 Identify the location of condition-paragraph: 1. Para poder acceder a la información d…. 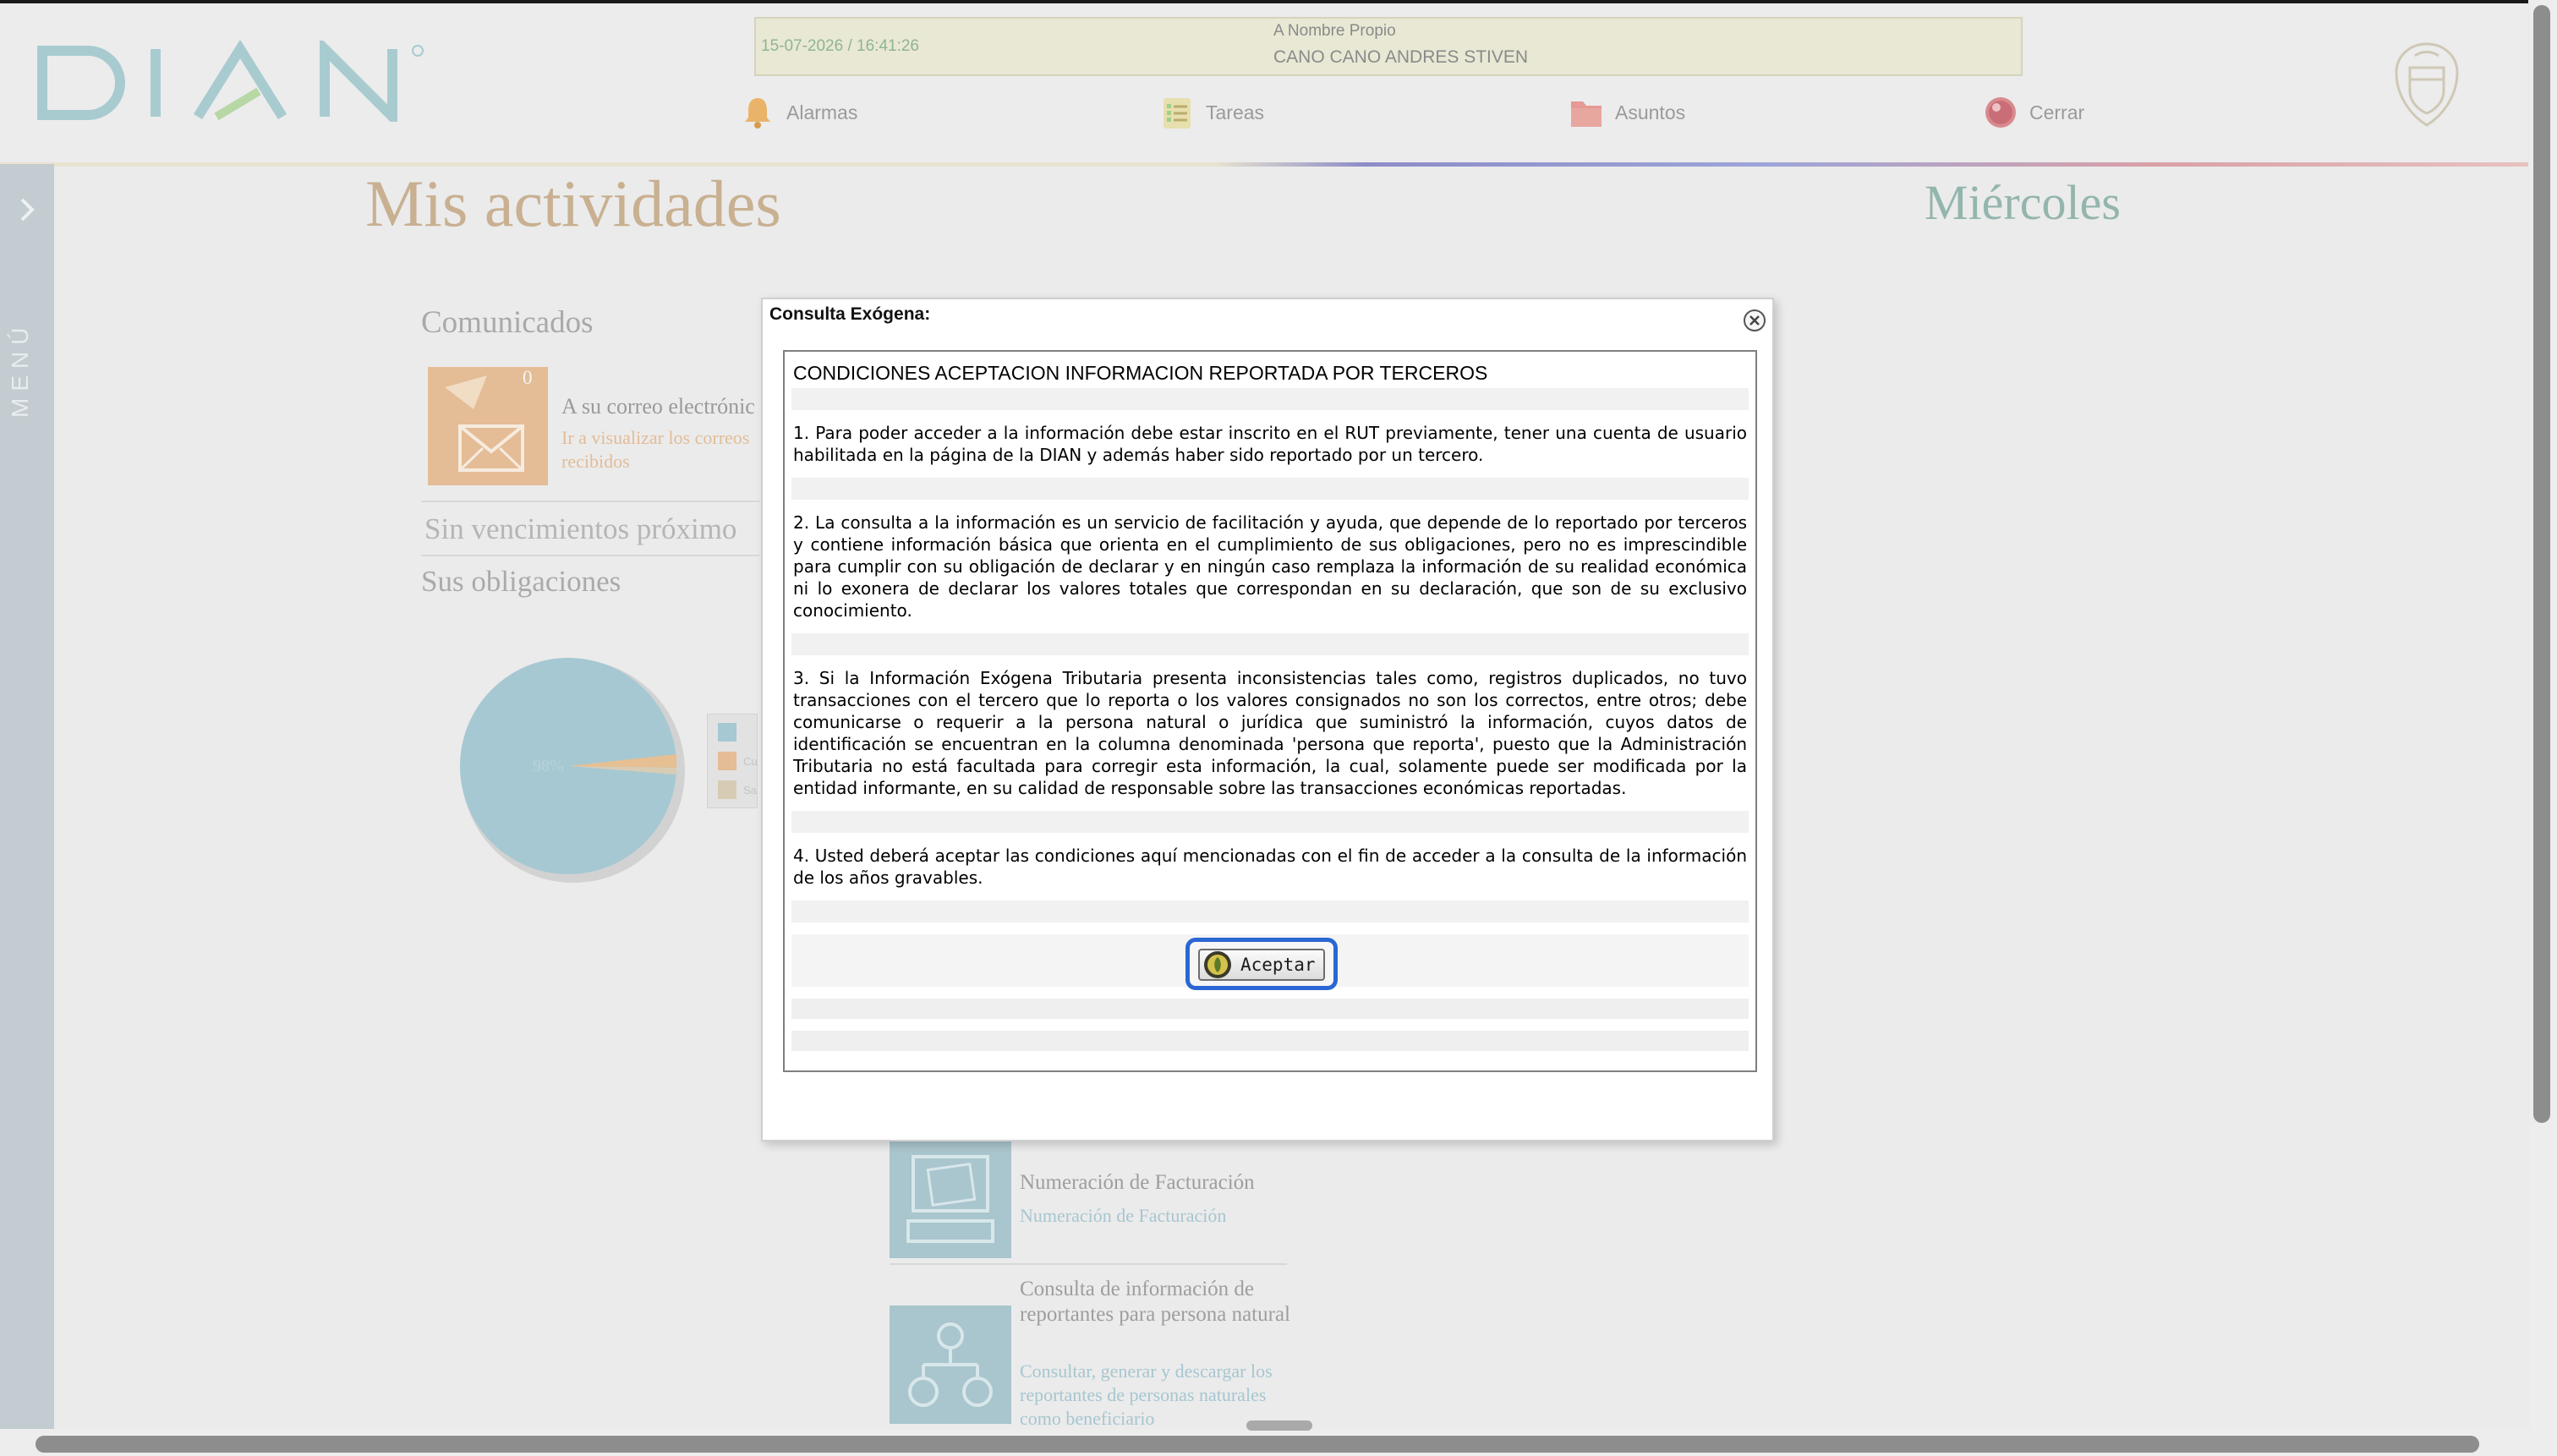
(1270, 444).